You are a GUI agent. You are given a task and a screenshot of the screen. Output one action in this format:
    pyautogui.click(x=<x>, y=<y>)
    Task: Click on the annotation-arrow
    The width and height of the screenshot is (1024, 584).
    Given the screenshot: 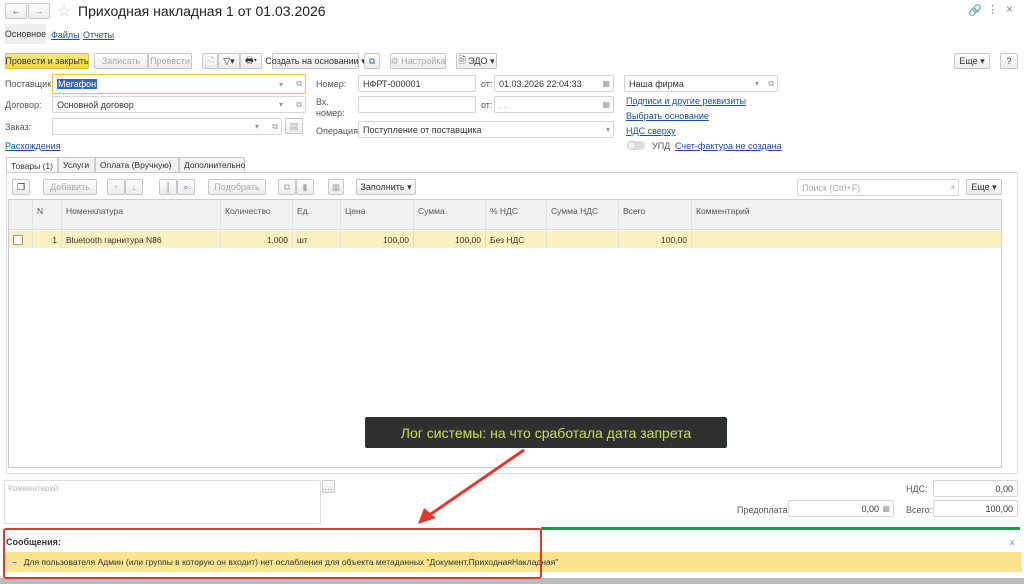 What is the action you would take?
    pyautogui.click(x=471, y=486)
    